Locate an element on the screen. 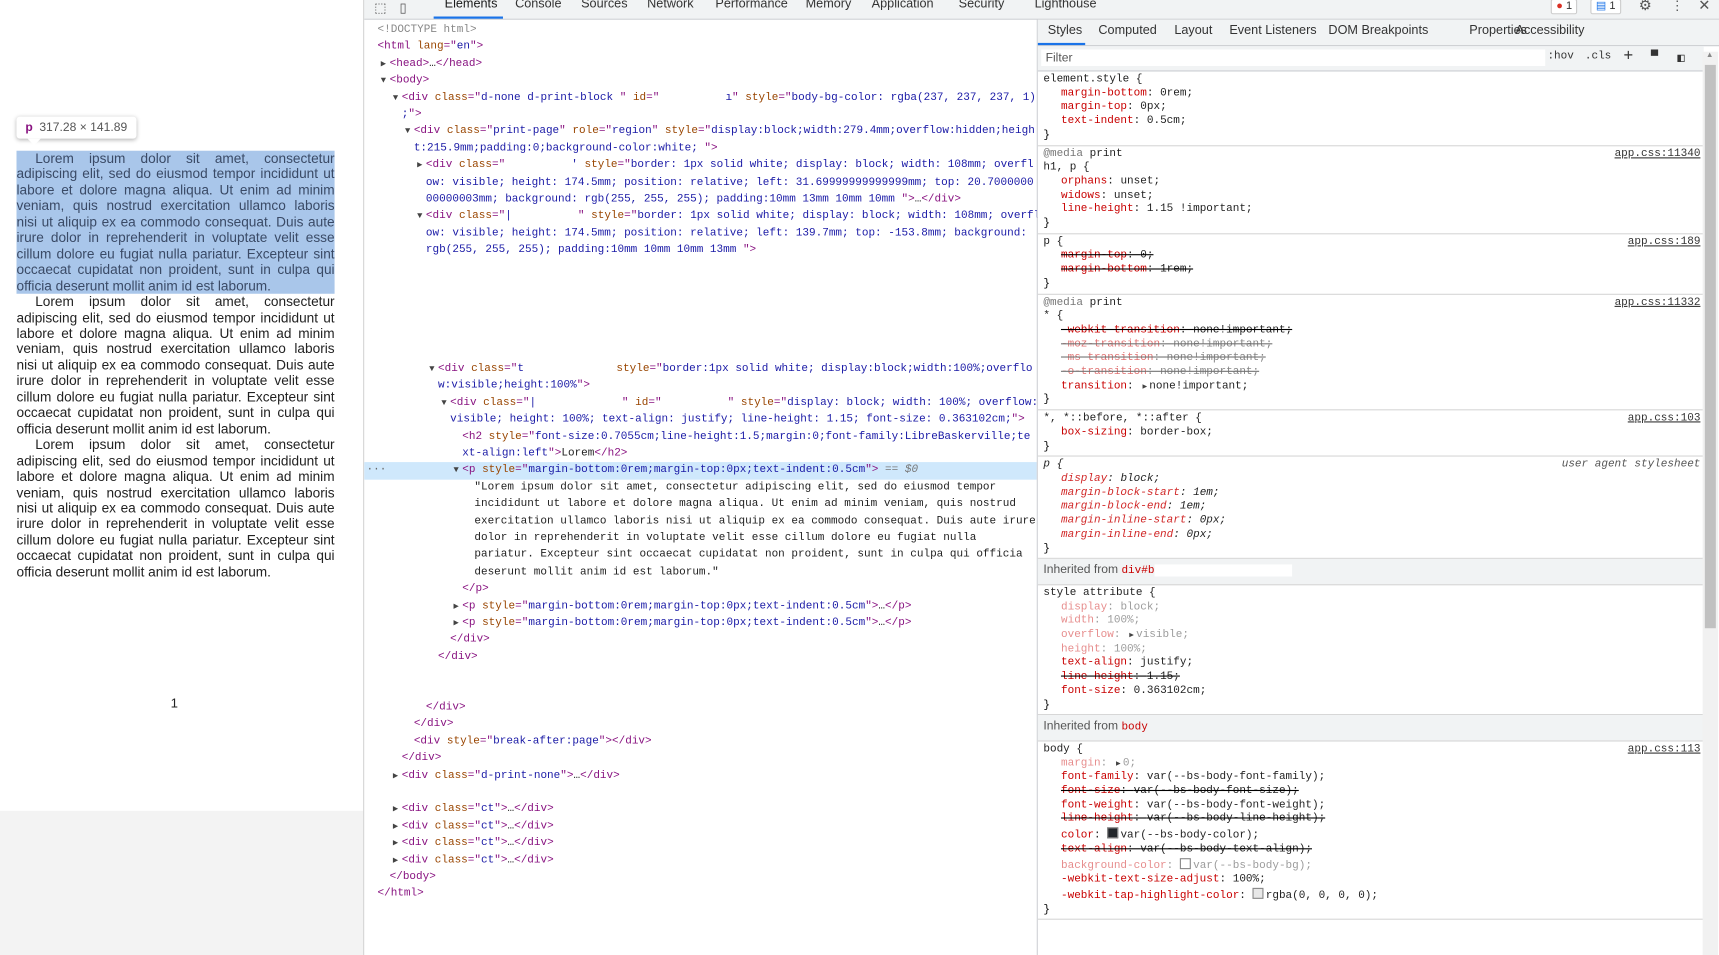 This screenshot has height=955, width=1719. css-declaration: text-indent: 0.5cm; is located at coordinates (1373, 123).